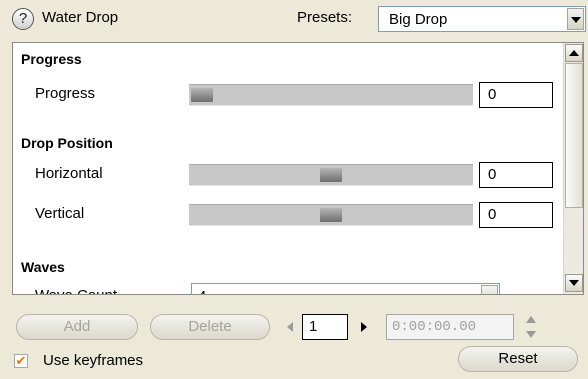 This screenshot has width=588, height=379. What do you see at coordinates (77, 327) in the screenshot?
I see `add-keyframe-button: Add` at bounding box center [77, 327].